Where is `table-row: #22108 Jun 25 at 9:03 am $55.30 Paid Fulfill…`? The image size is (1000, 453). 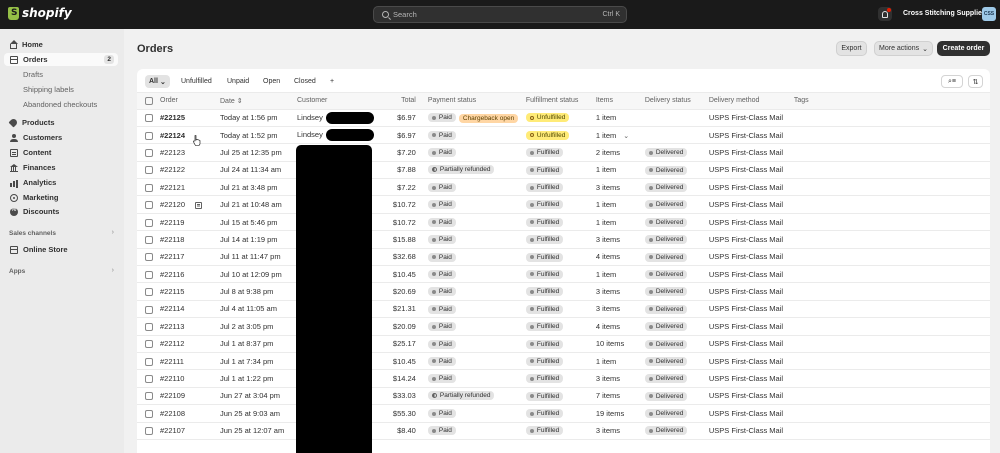
table-row: #22108 Jun 25 at 9:03 am $55.30 Paid Fulfill… is located at coordinates (563, 413).